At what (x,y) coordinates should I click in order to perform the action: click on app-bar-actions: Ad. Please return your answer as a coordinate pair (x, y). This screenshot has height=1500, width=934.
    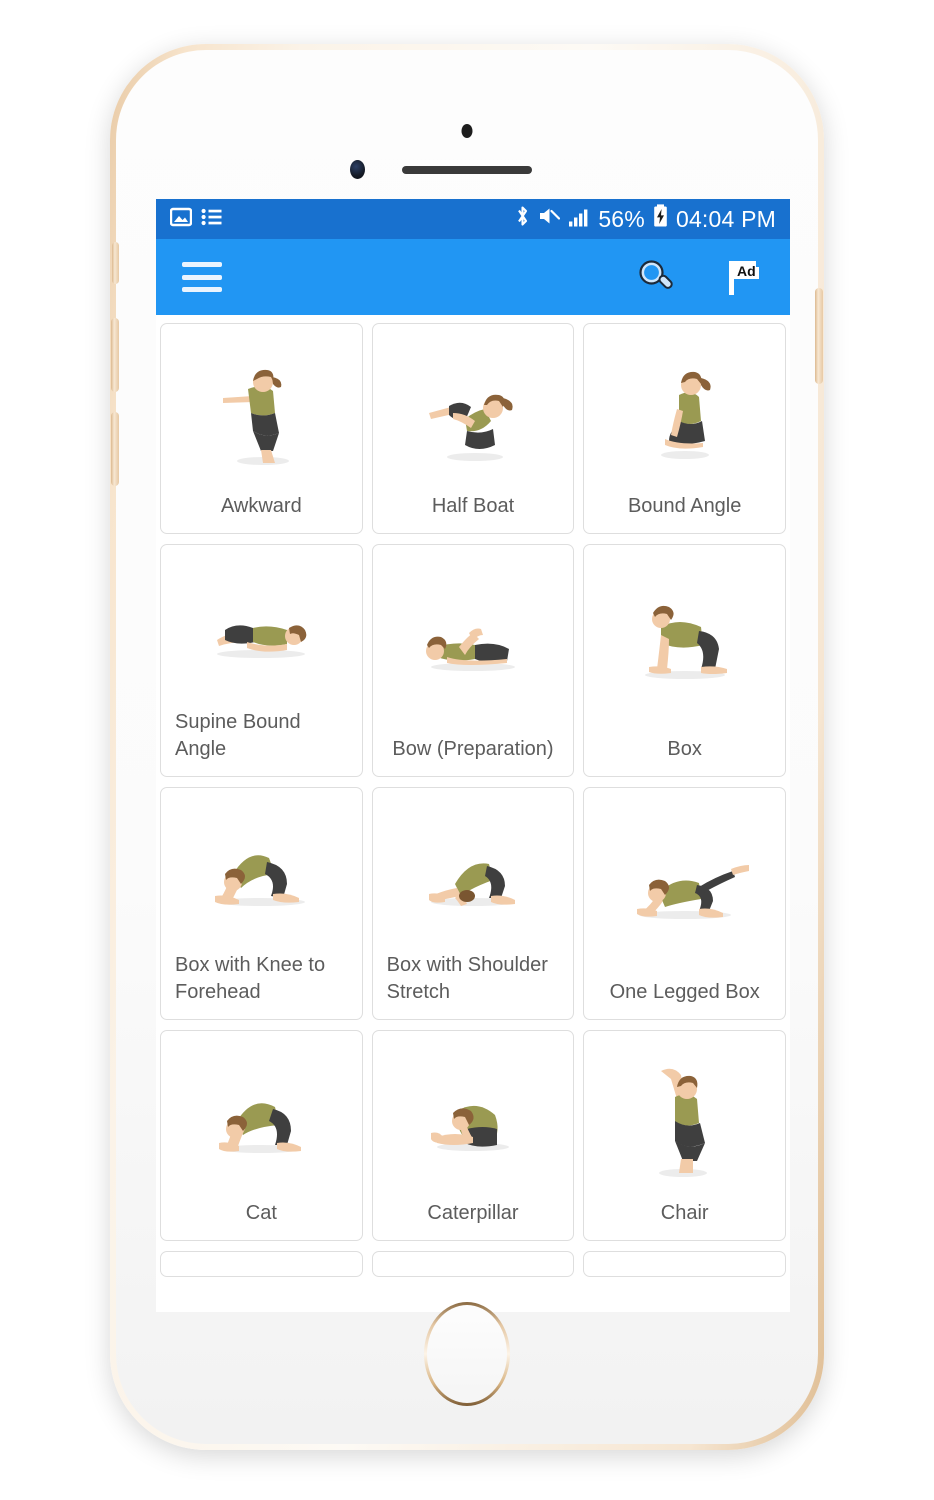
    Looking at the image, I should click on (699, 277).